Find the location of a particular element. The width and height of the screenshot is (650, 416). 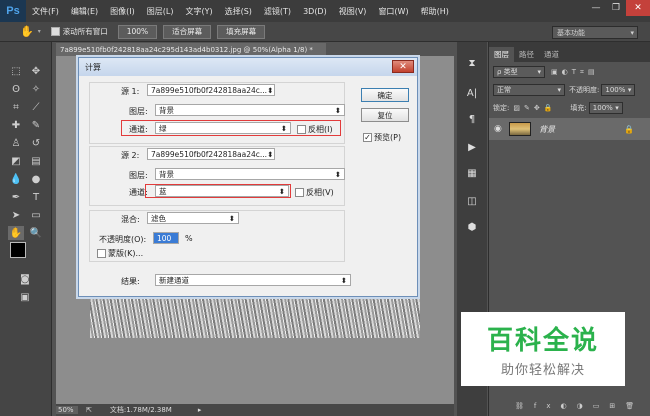

eye-icon: ◉ is located at coordinates (498, 129).